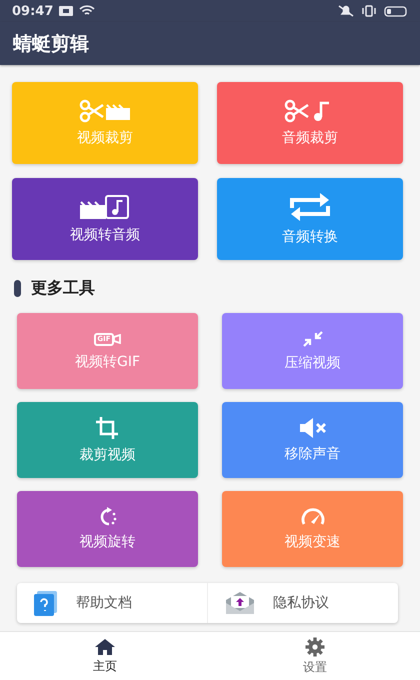  What do you see at coordinates (310, 207) in the screenshot?
I see `repeat-icon` at bounding box center [310, 207].